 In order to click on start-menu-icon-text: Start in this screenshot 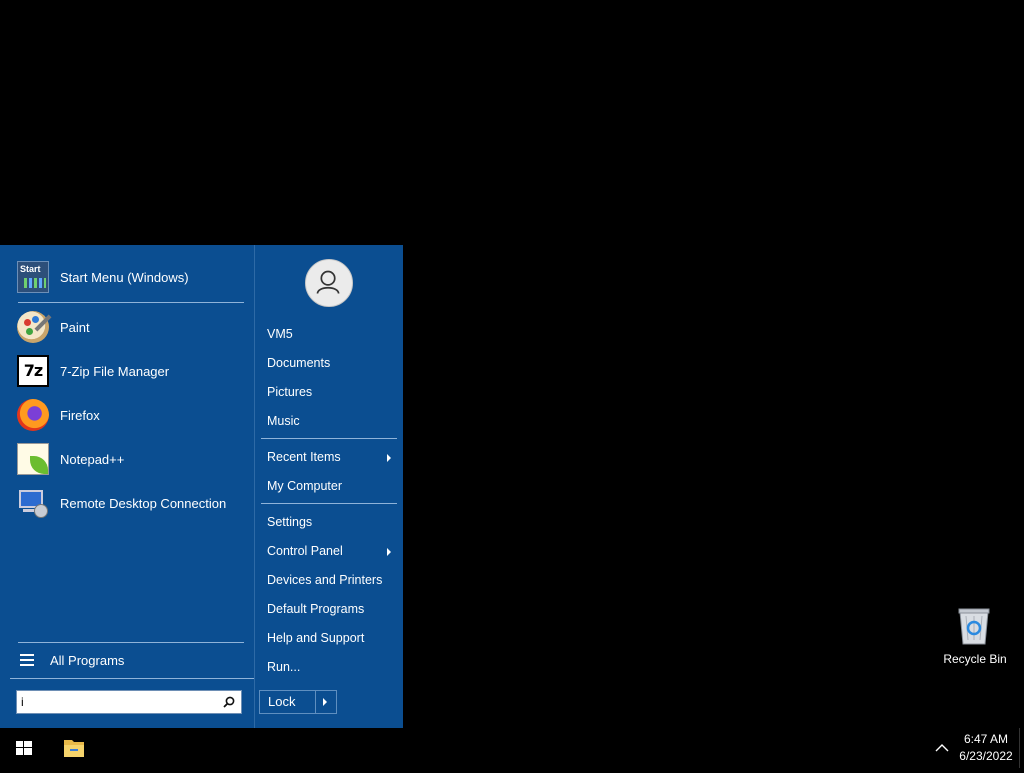, I will do `click(30, 269)`.